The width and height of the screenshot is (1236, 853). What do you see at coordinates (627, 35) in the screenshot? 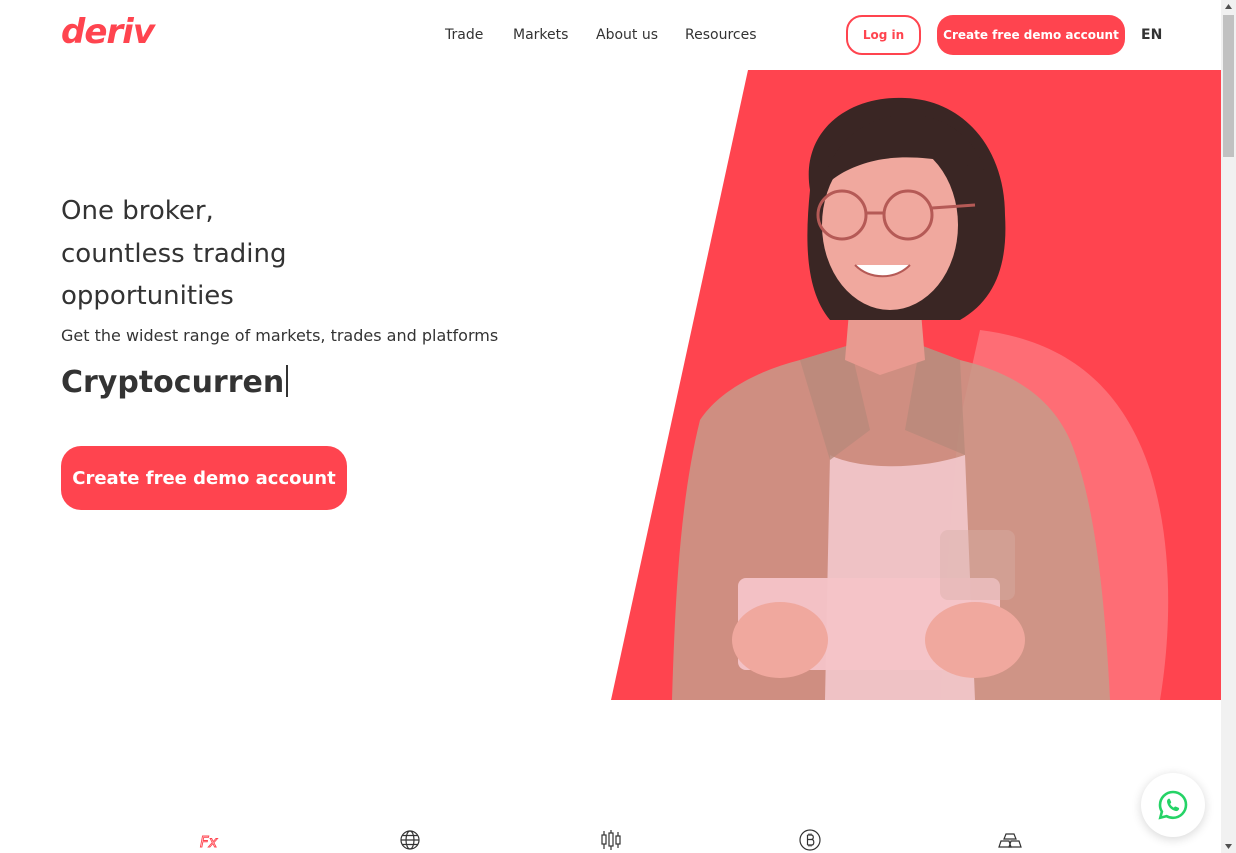
I see `nav-about-us: About us` at bounding box center [627, 35].